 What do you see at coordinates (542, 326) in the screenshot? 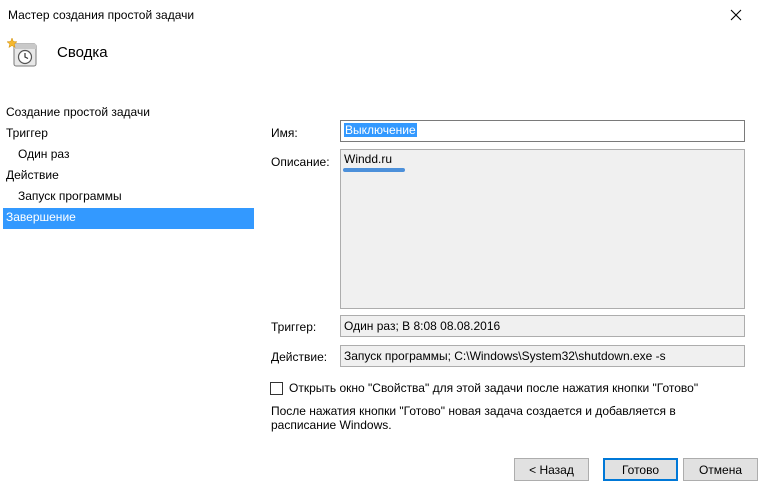
I see `trigger-field: Один раз; В 8:08 08.08.2016` at bounding box center [542, 326].